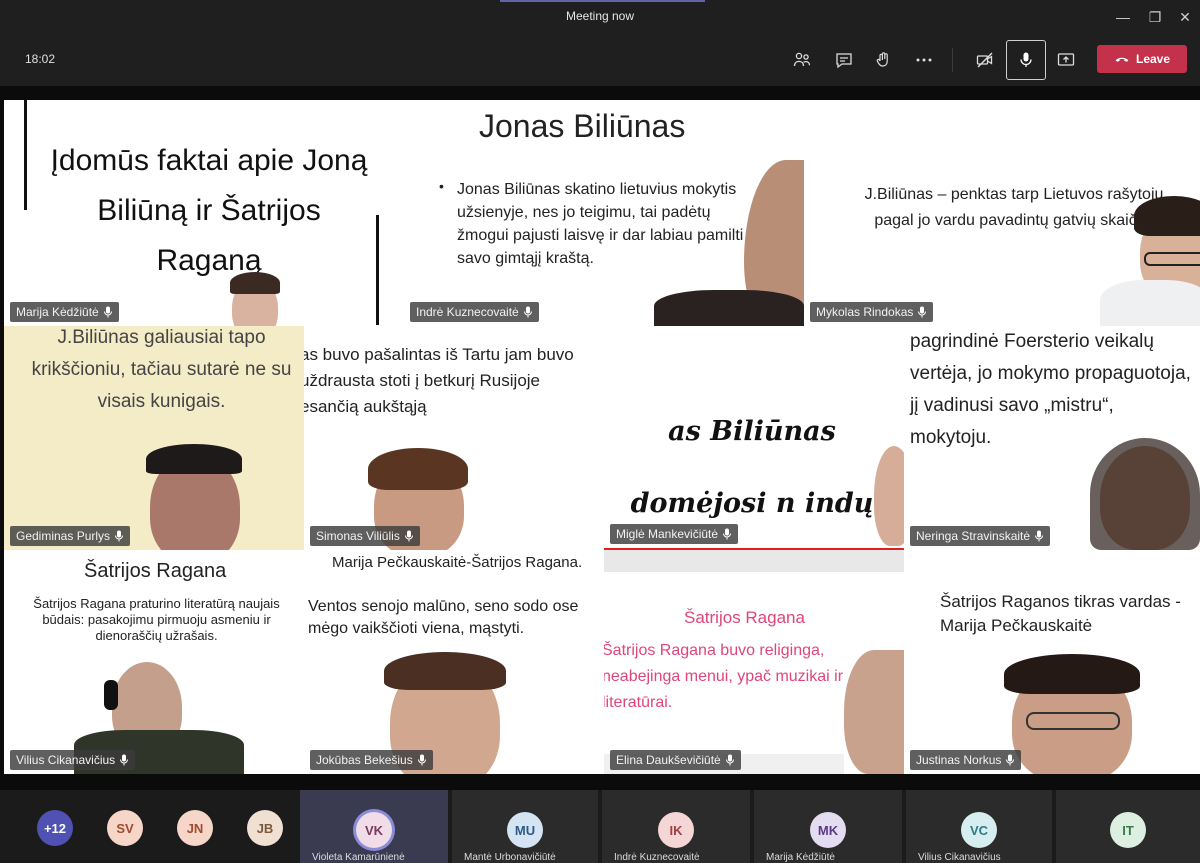  I want to click on microphone-toggle-button, so click(1026, 60).